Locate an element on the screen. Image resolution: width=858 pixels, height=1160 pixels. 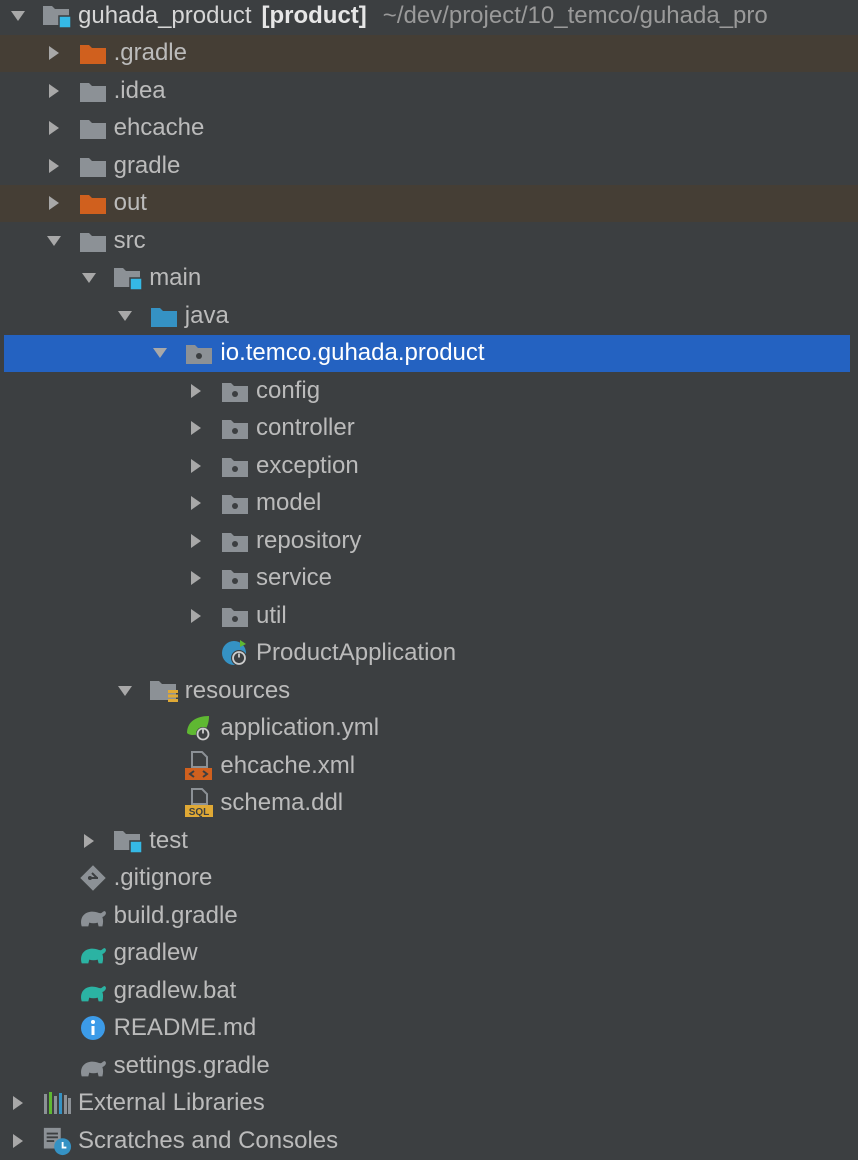
libraries-icon is located at coordinates (57, 1103).